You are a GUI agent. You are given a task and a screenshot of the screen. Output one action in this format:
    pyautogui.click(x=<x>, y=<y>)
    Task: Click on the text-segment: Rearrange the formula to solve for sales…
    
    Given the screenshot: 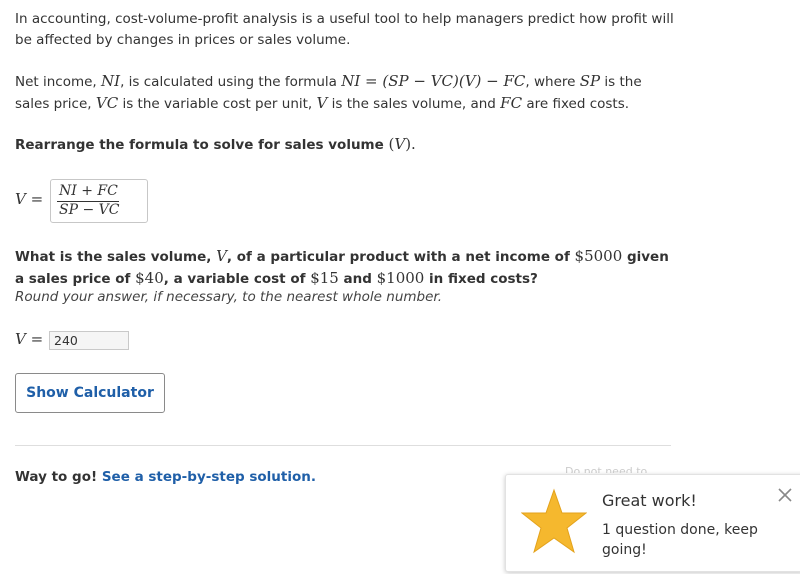 What is the action you would take?
    pyautogui.click(x=202, y=145)
    